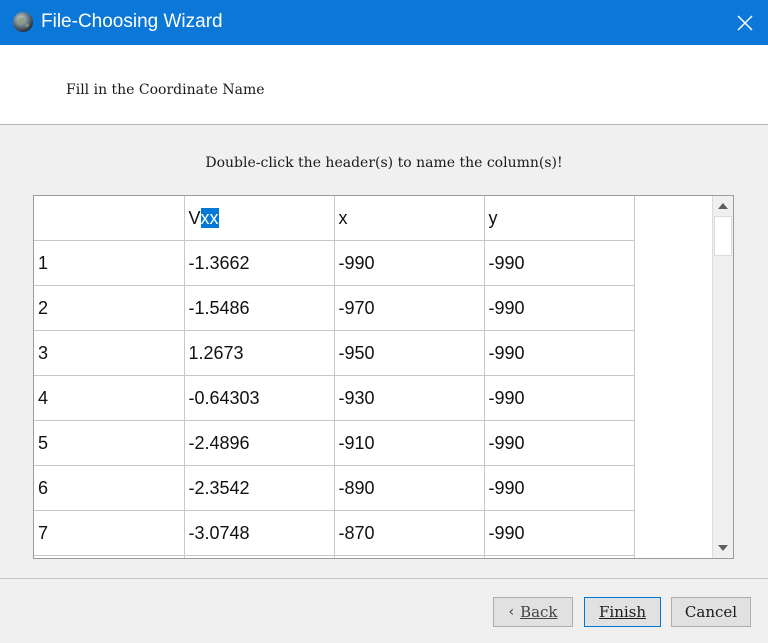 The width and height of the screenshot is (768, 643). I want to click on column-header-y: y, so click(559, 218).